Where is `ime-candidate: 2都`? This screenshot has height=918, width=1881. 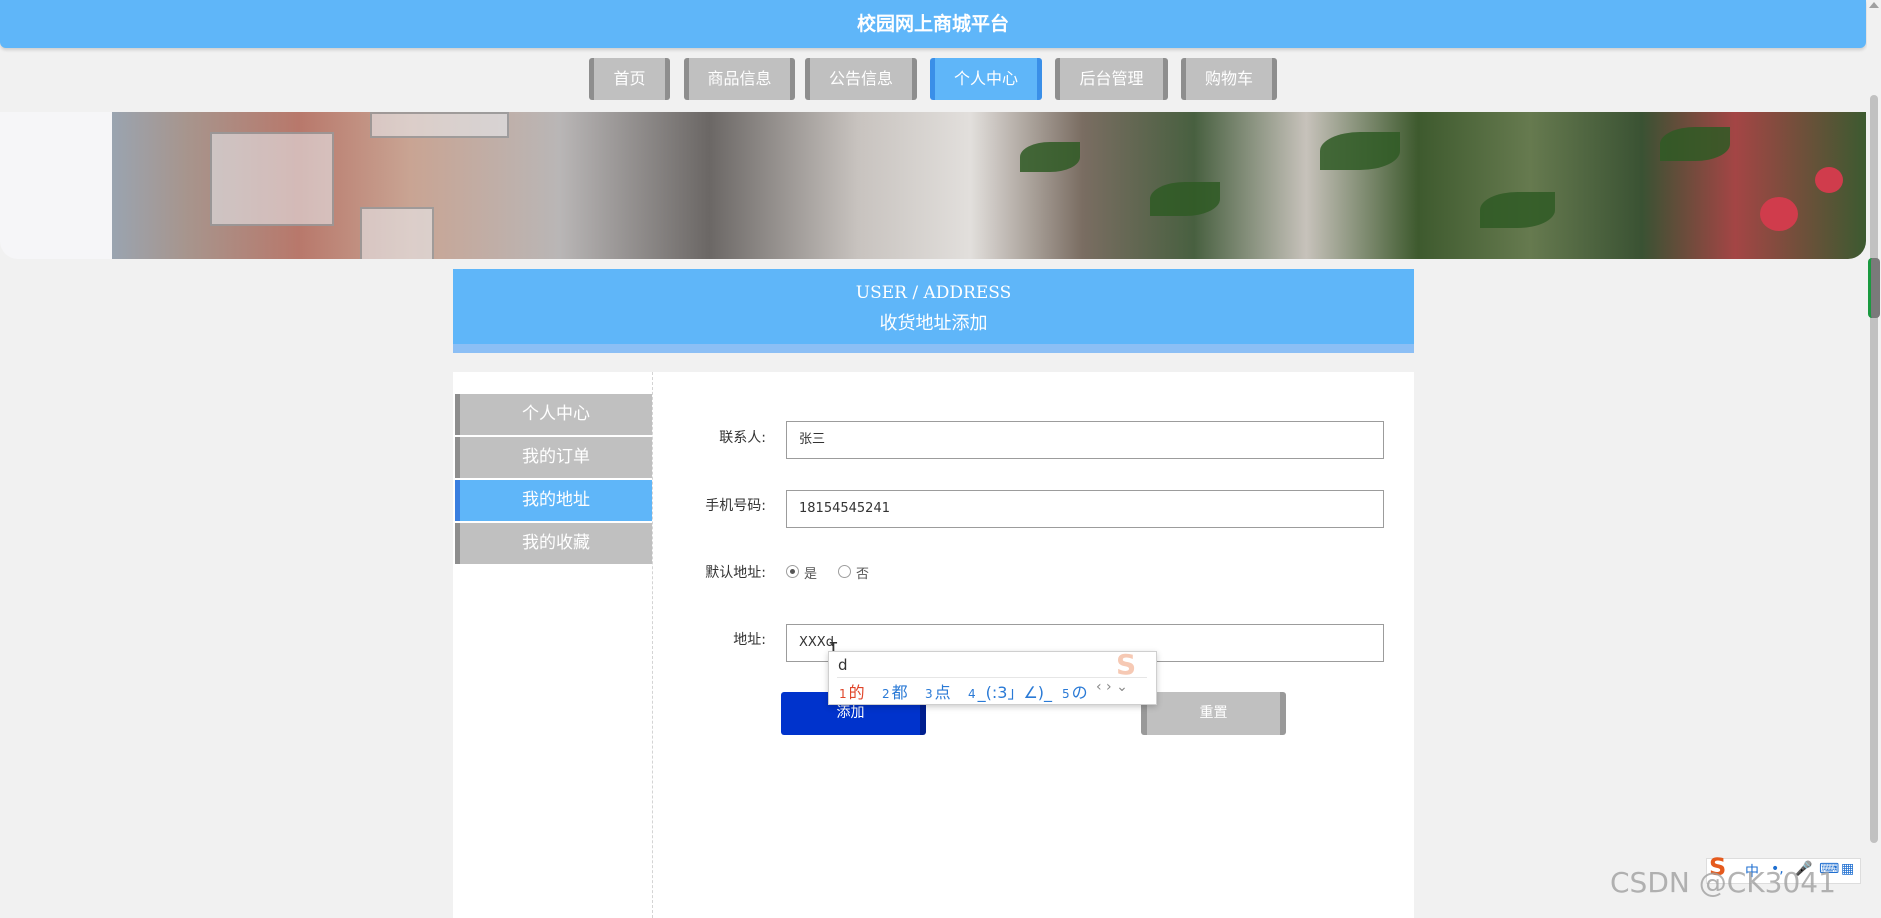
ime-candidate: 2都 is located at coordinates (895, 691).